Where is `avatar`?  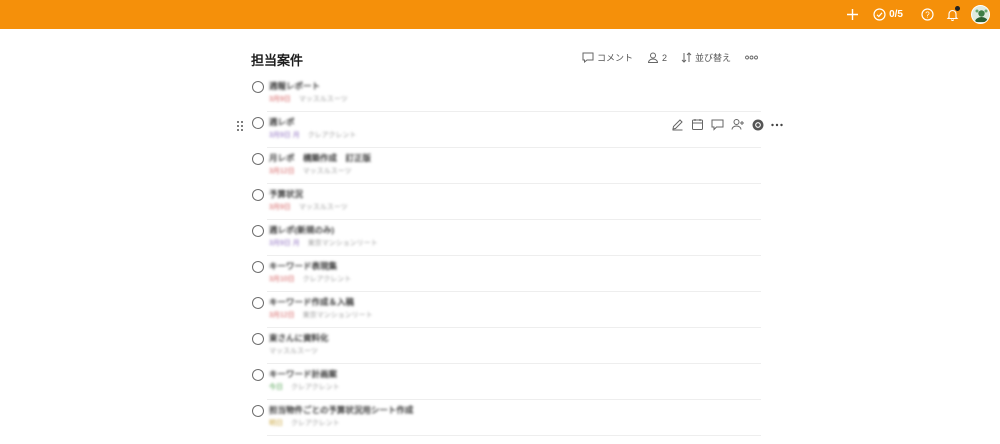
avatar is located at coordinates (980, 14).